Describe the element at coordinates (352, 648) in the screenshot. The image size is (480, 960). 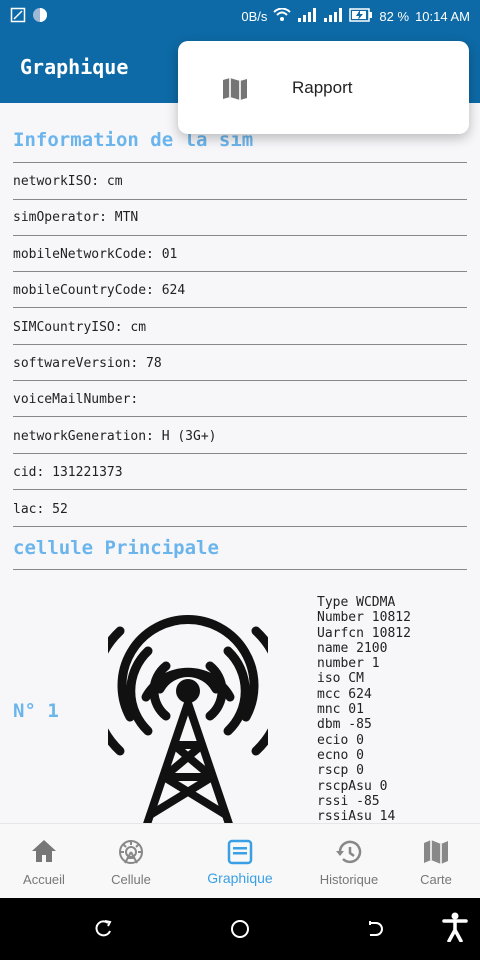
I see `cell-detail-line: name 2100` at that location.